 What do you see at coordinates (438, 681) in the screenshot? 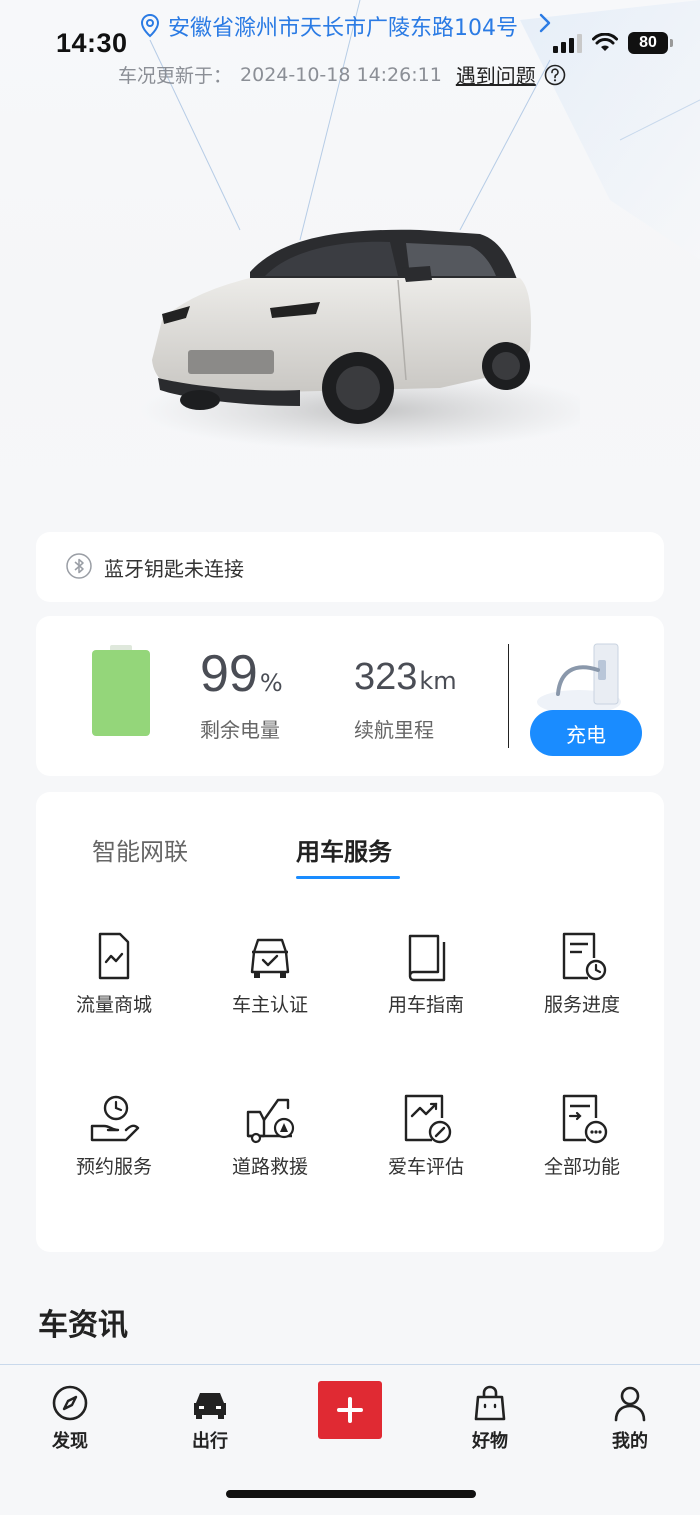
I see `range-unit: km` at bounding box center [438, 681].